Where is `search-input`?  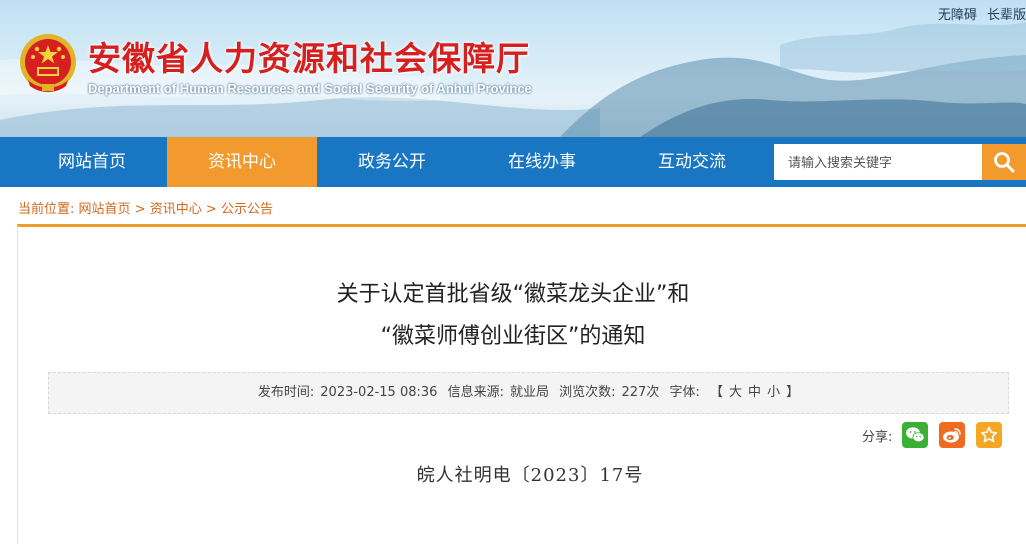 search-input is located at coordinates (878, 162).